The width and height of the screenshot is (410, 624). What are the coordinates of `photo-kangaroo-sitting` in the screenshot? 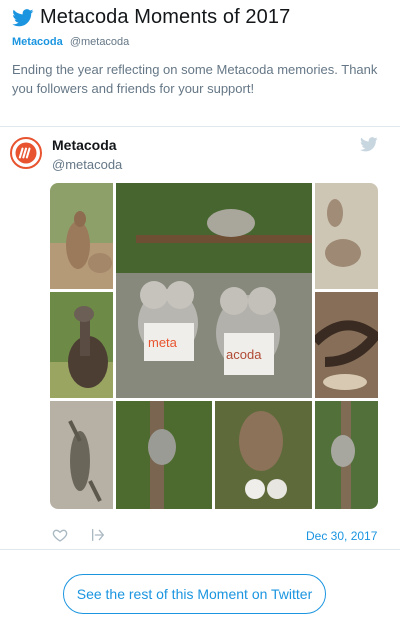 It's located at (81, 236).